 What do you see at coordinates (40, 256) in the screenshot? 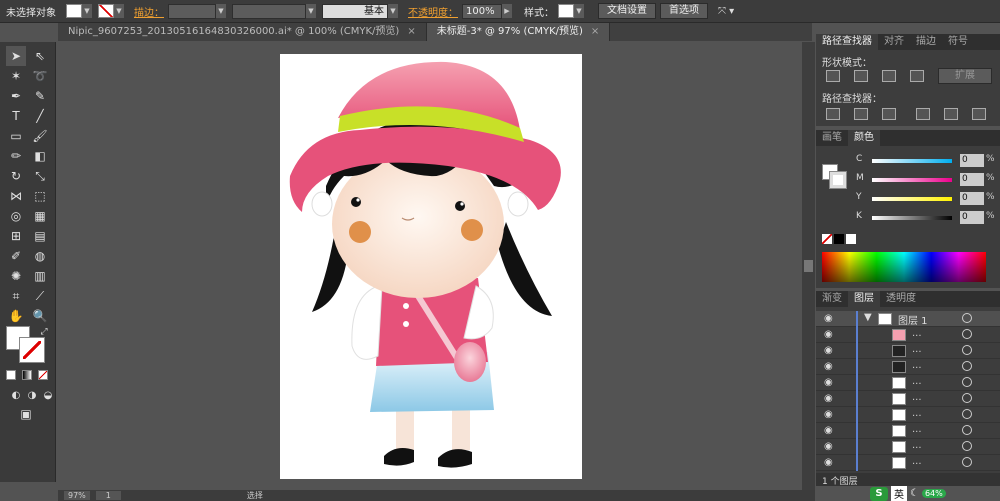
I see `blend-tool-icon: ◍` at bounding box center [40, 256].